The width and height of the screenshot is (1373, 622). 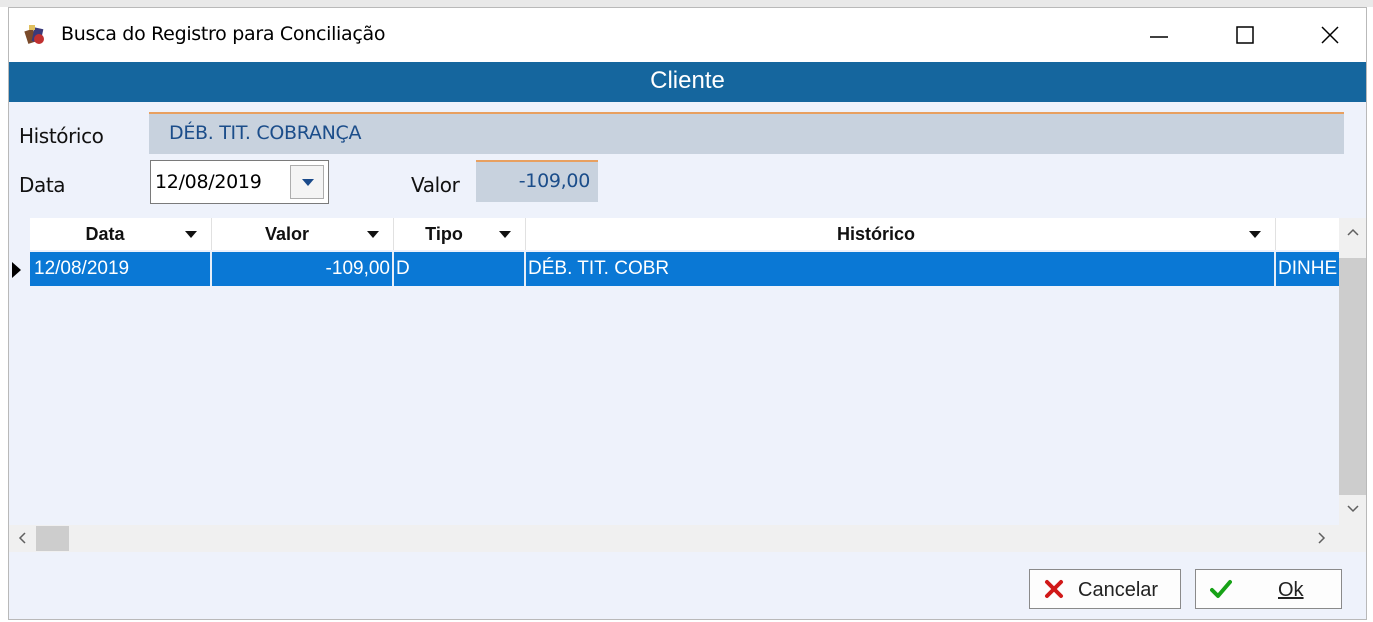 I want to click on cell-data: 12/08/2019, so click(x=121, y=269).